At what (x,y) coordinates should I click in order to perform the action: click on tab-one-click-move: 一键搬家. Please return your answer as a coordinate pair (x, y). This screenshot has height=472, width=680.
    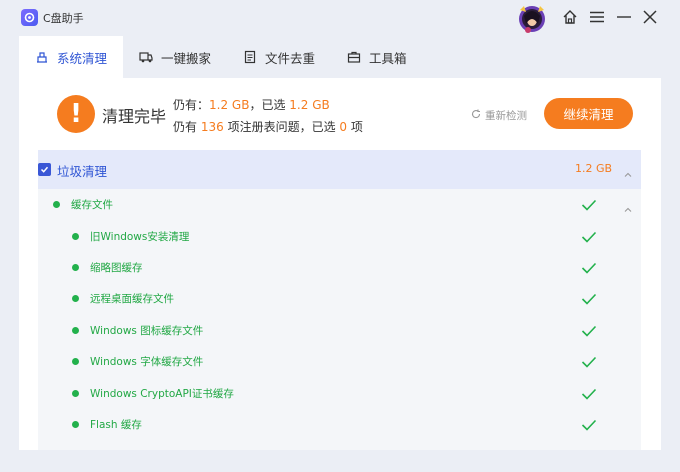
    Looking at the image, I should click on (175, 57).